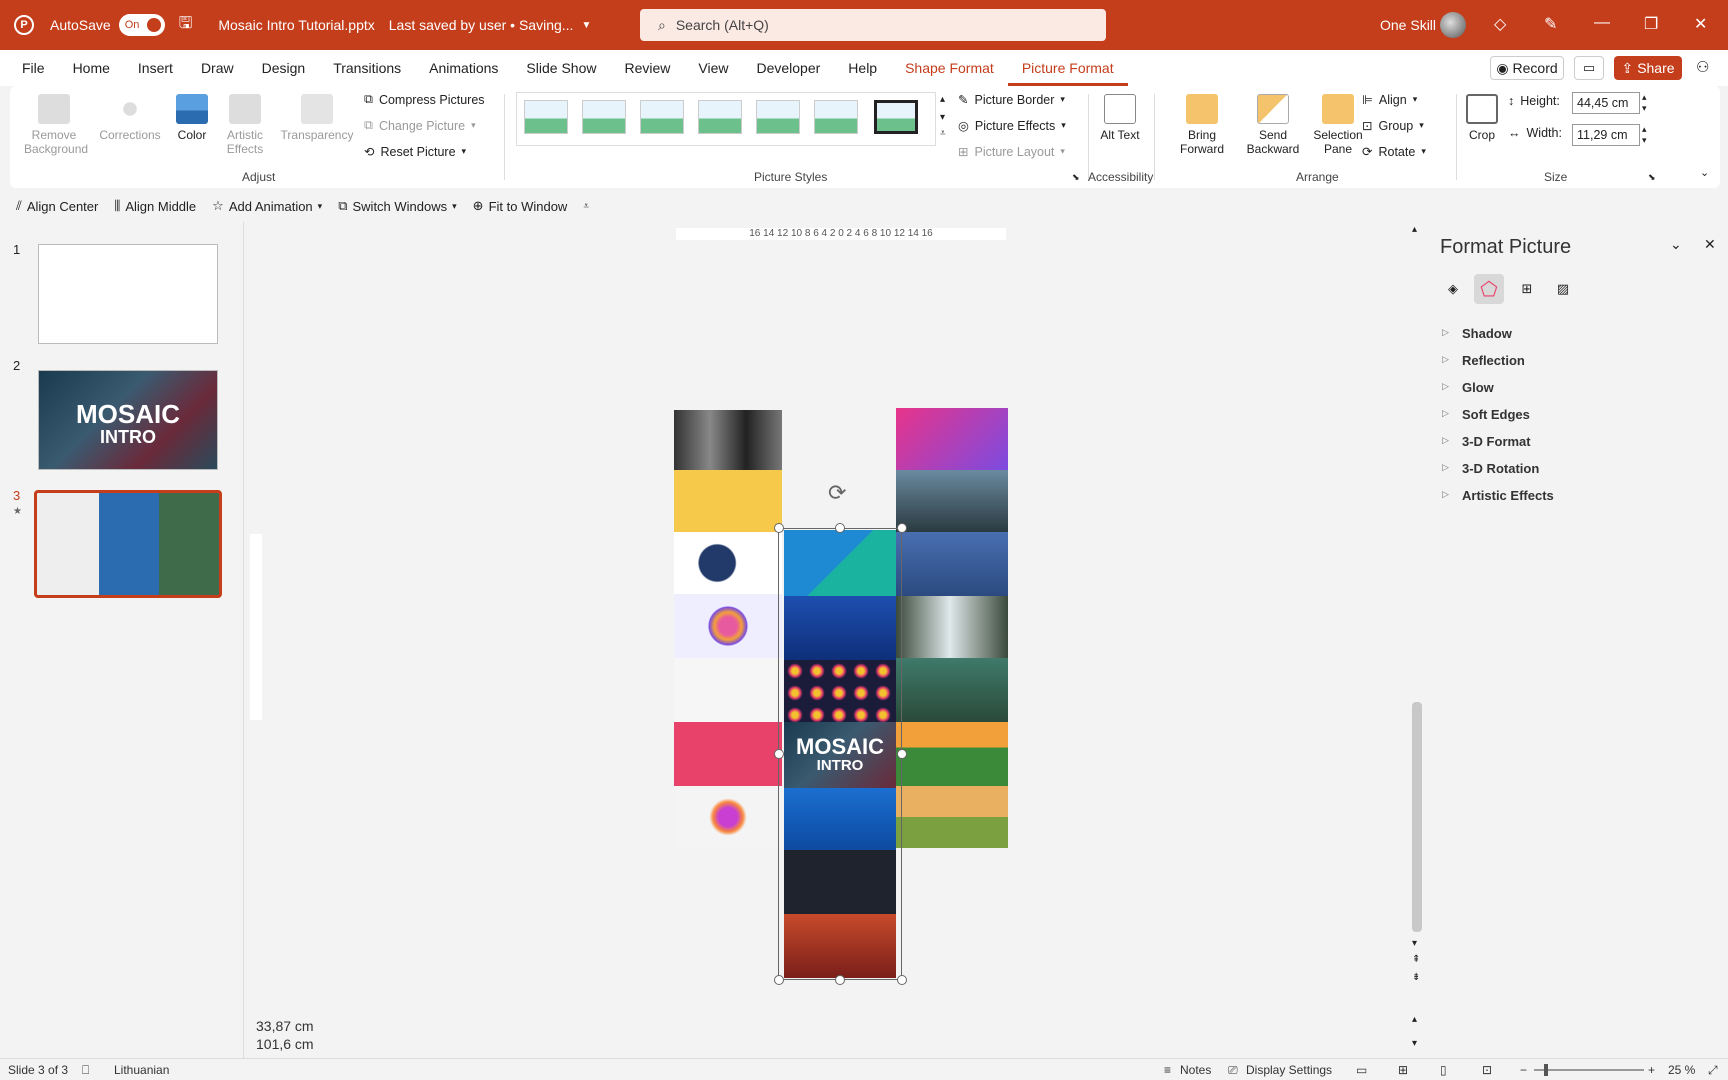 This screenshot has height=1080, width=1728. Describe the element at coordinates (141, 1070) in the screenshot. I see `language: Lithuanian` at that location.